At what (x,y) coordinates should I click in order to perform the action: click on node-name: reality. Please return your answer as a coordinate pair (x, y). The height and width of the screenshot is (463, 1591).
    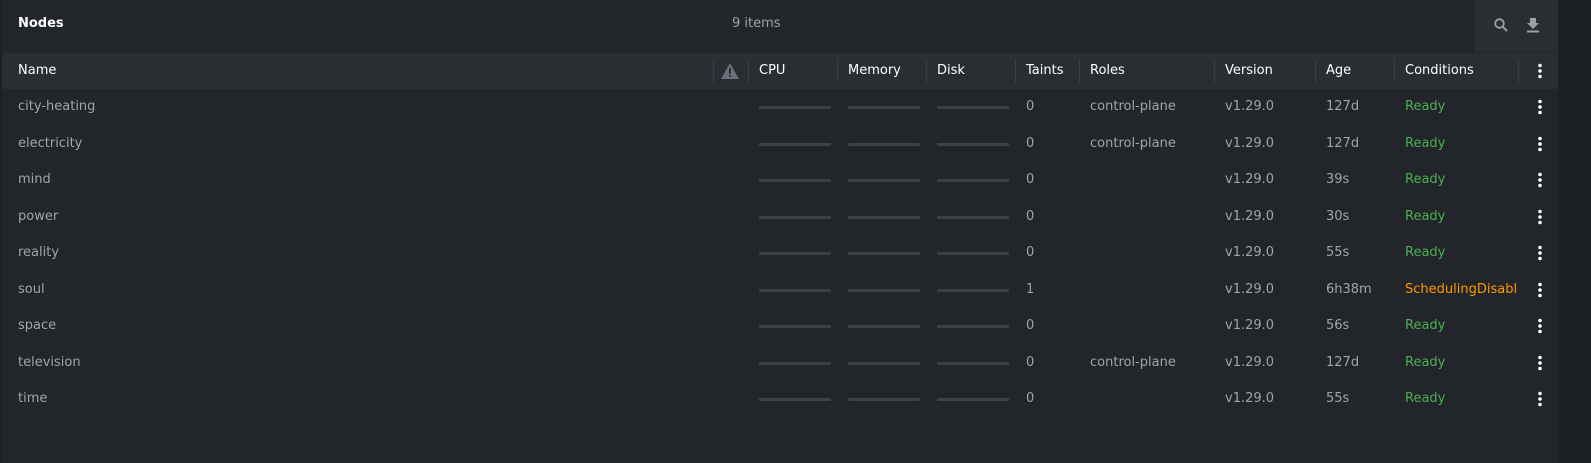
    Looking at the image, I should click on (39, 252).